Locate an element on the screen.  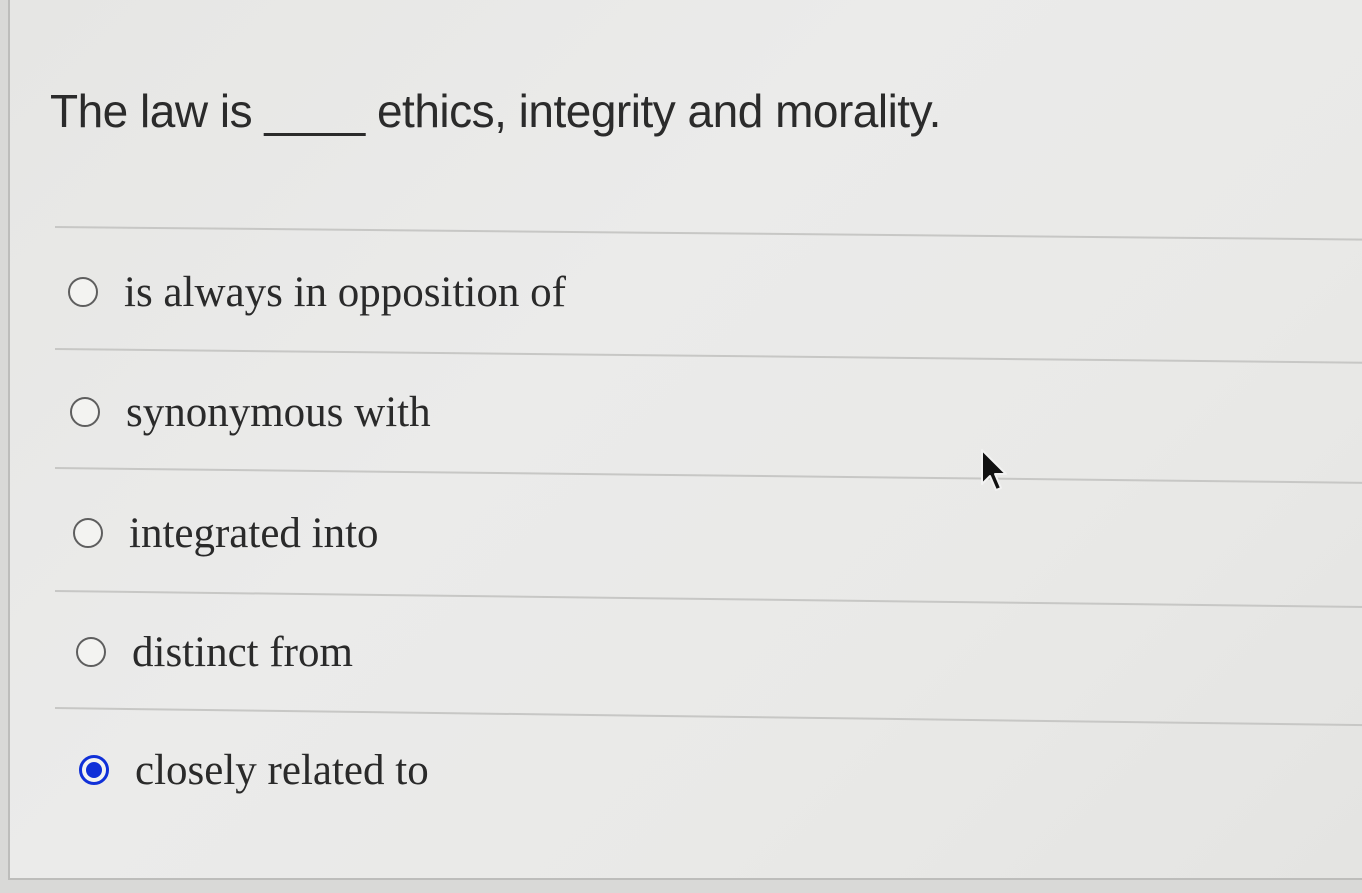
option-label: closely related to is located at coordinates (282, 770).